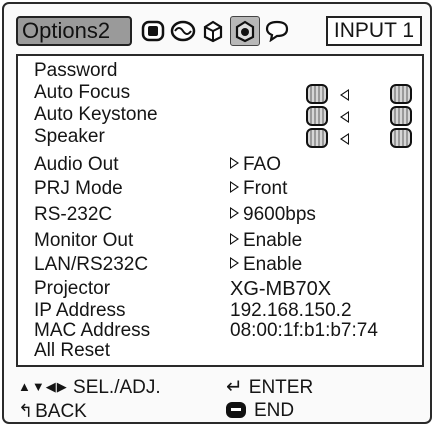  Describe the element at coordinates (183, 31) in the screenshot. I see `signal-adjust-tab-icon` at that location.